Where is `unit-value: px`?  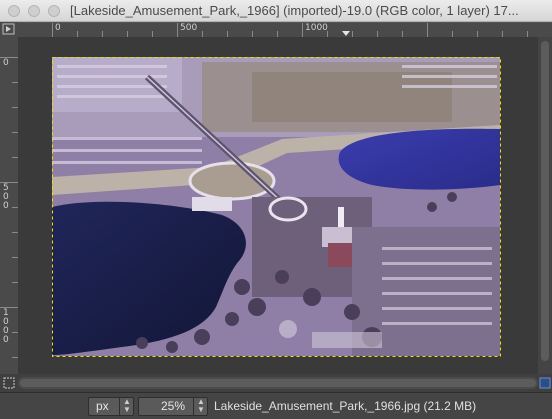 unit-value: px is located at coordinates (102, 406).